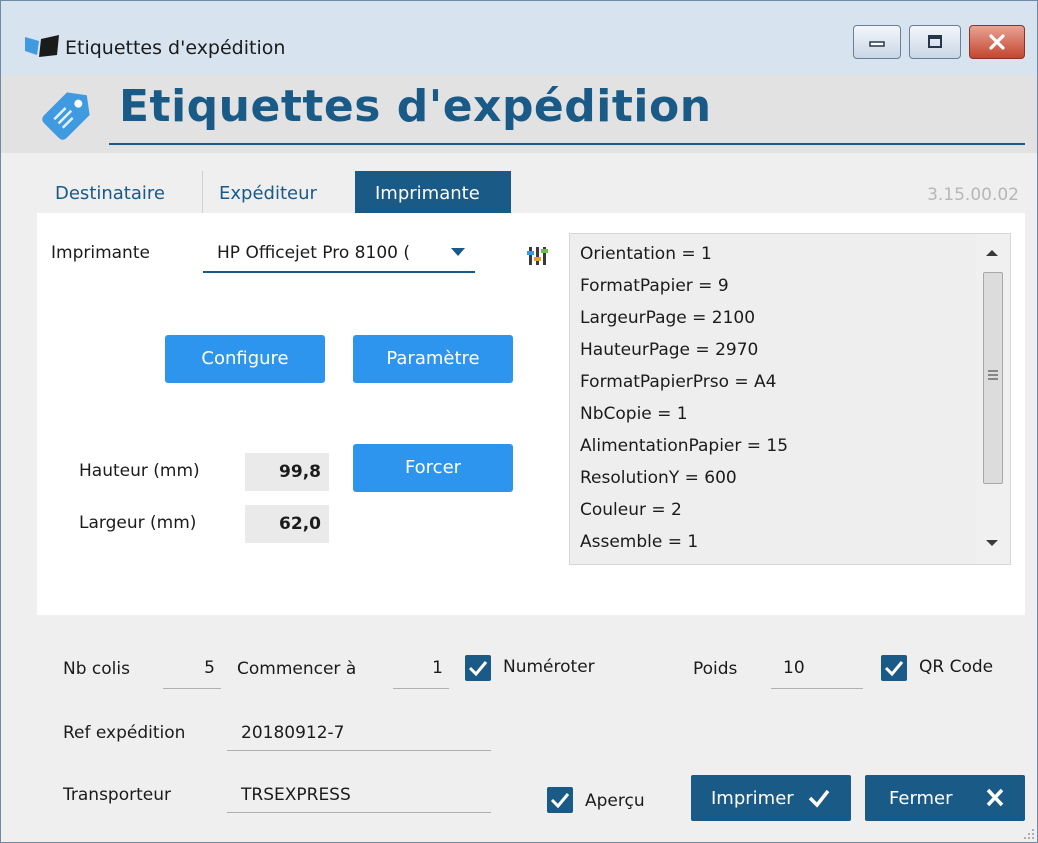  Describe the element at coordinates (678, 382) in the screenshot. I see `list-item: FormatPapierPrso = A4` at that location.